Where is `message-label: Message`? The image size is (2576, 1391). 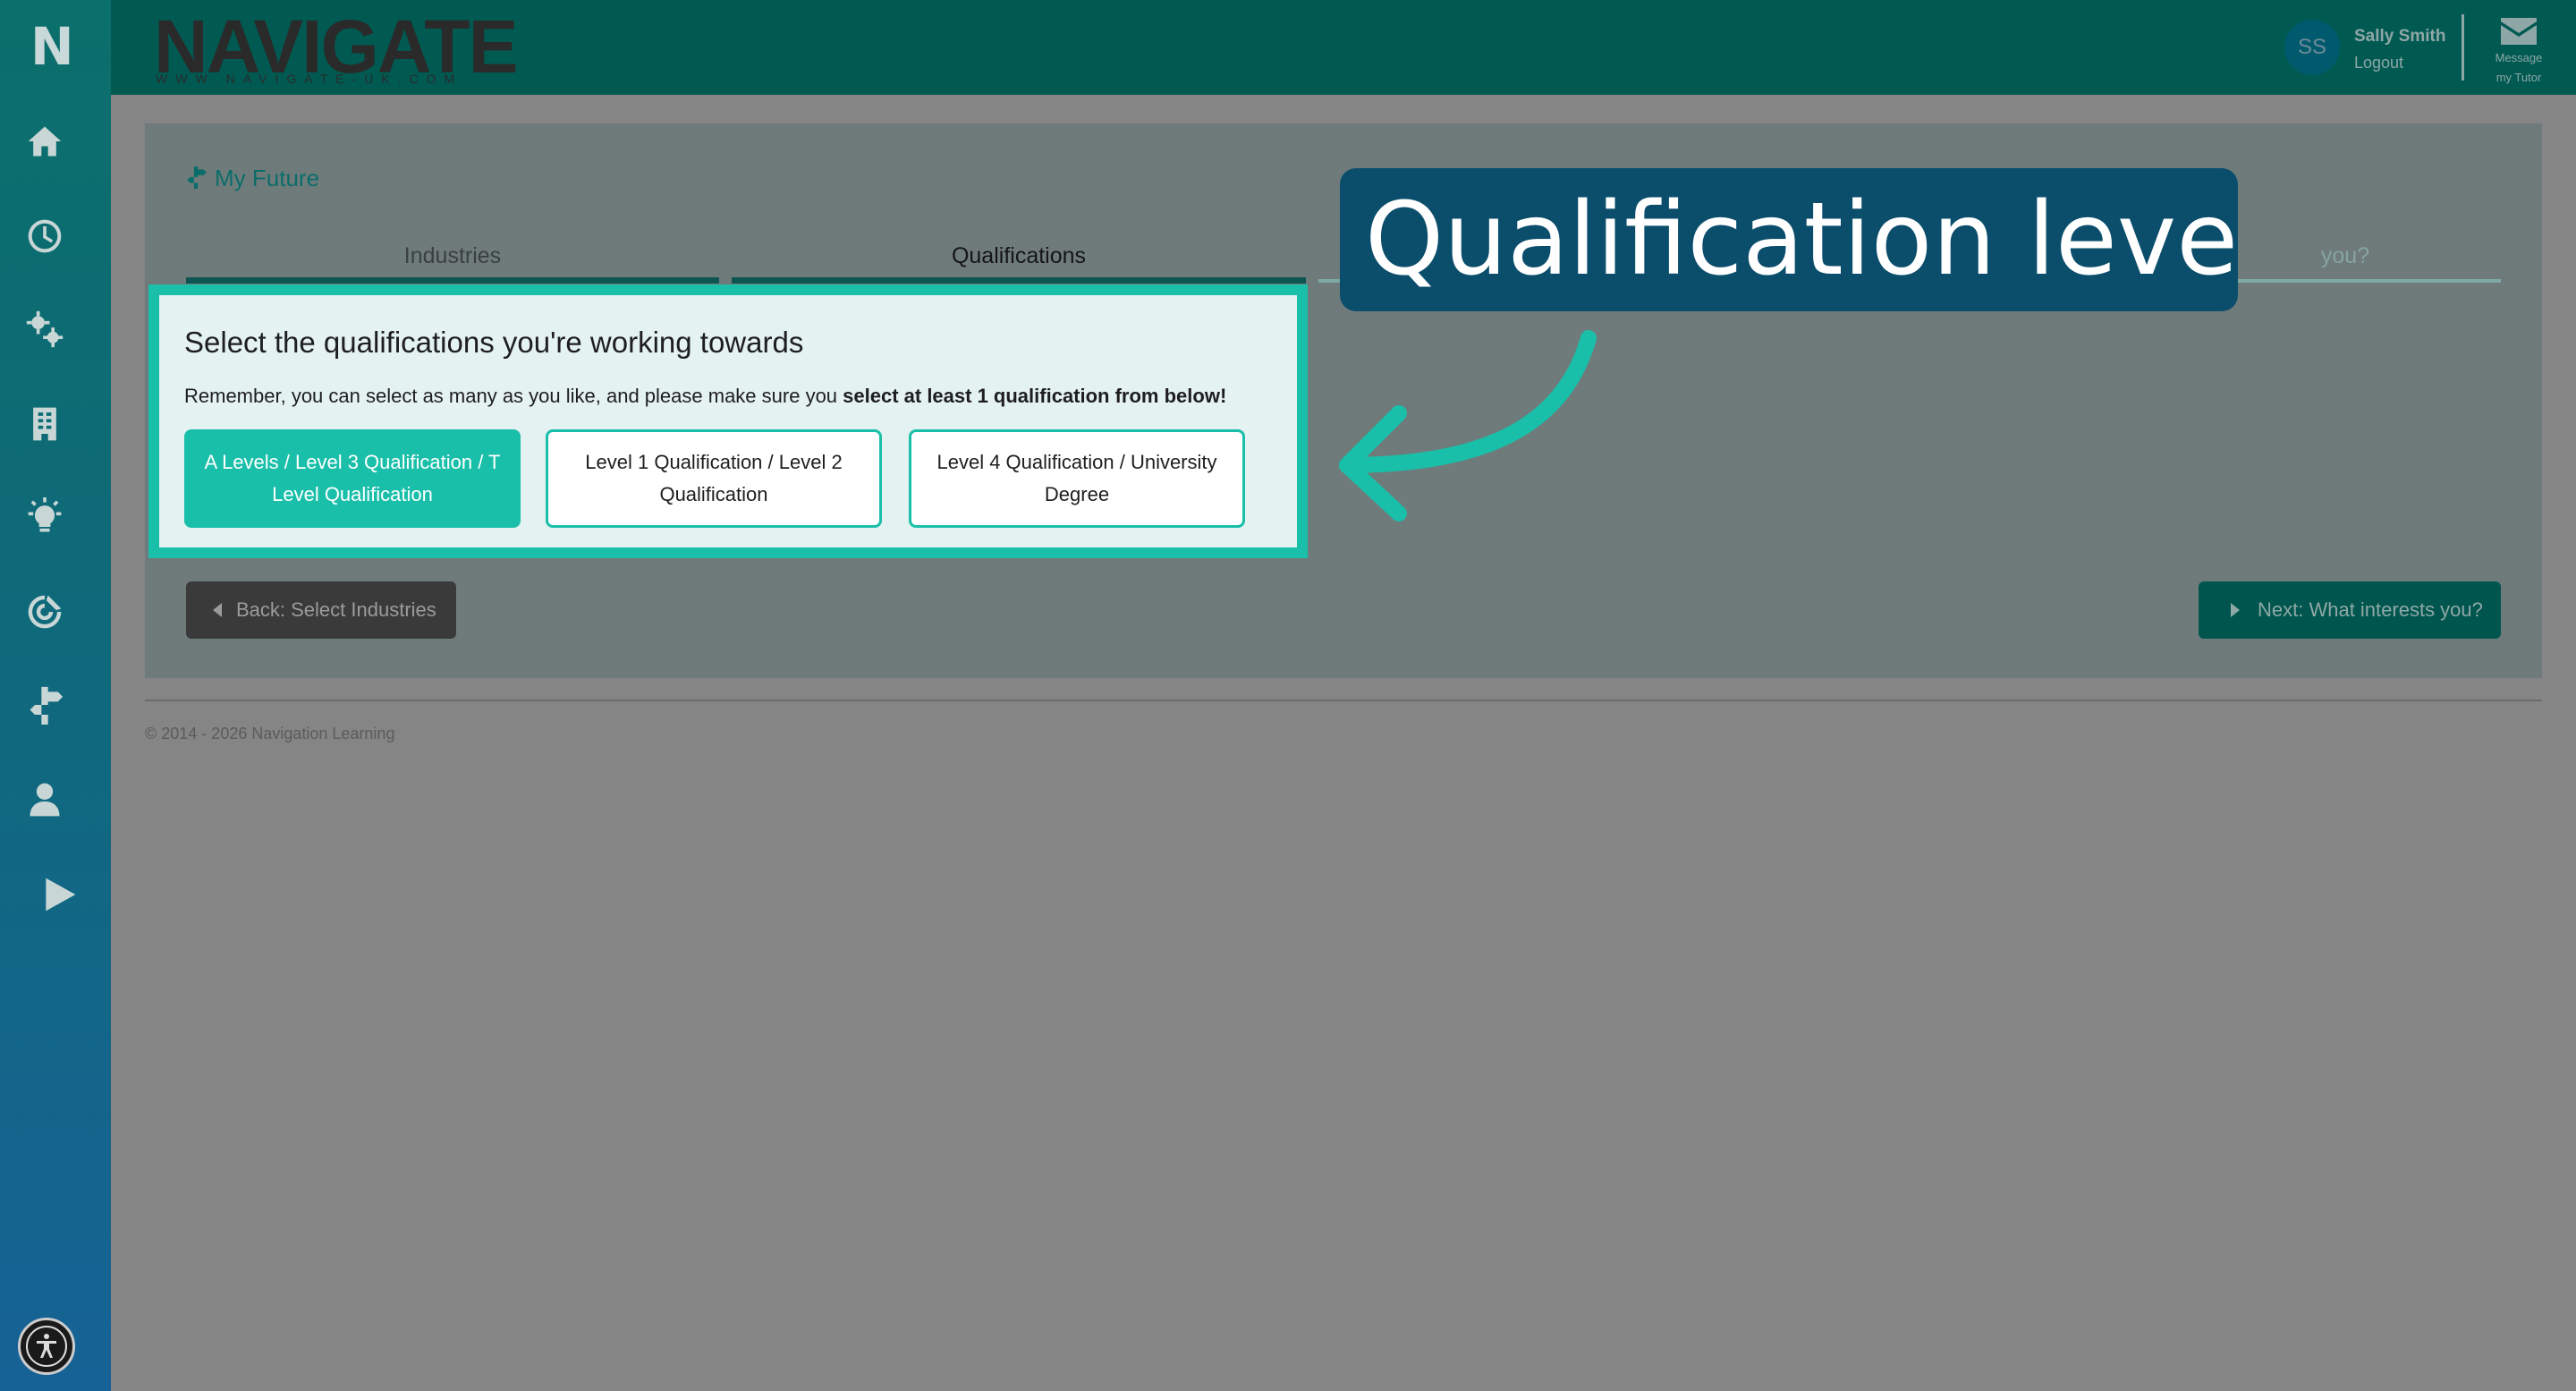 message-label: Message is located at coordinates (2519, 57).